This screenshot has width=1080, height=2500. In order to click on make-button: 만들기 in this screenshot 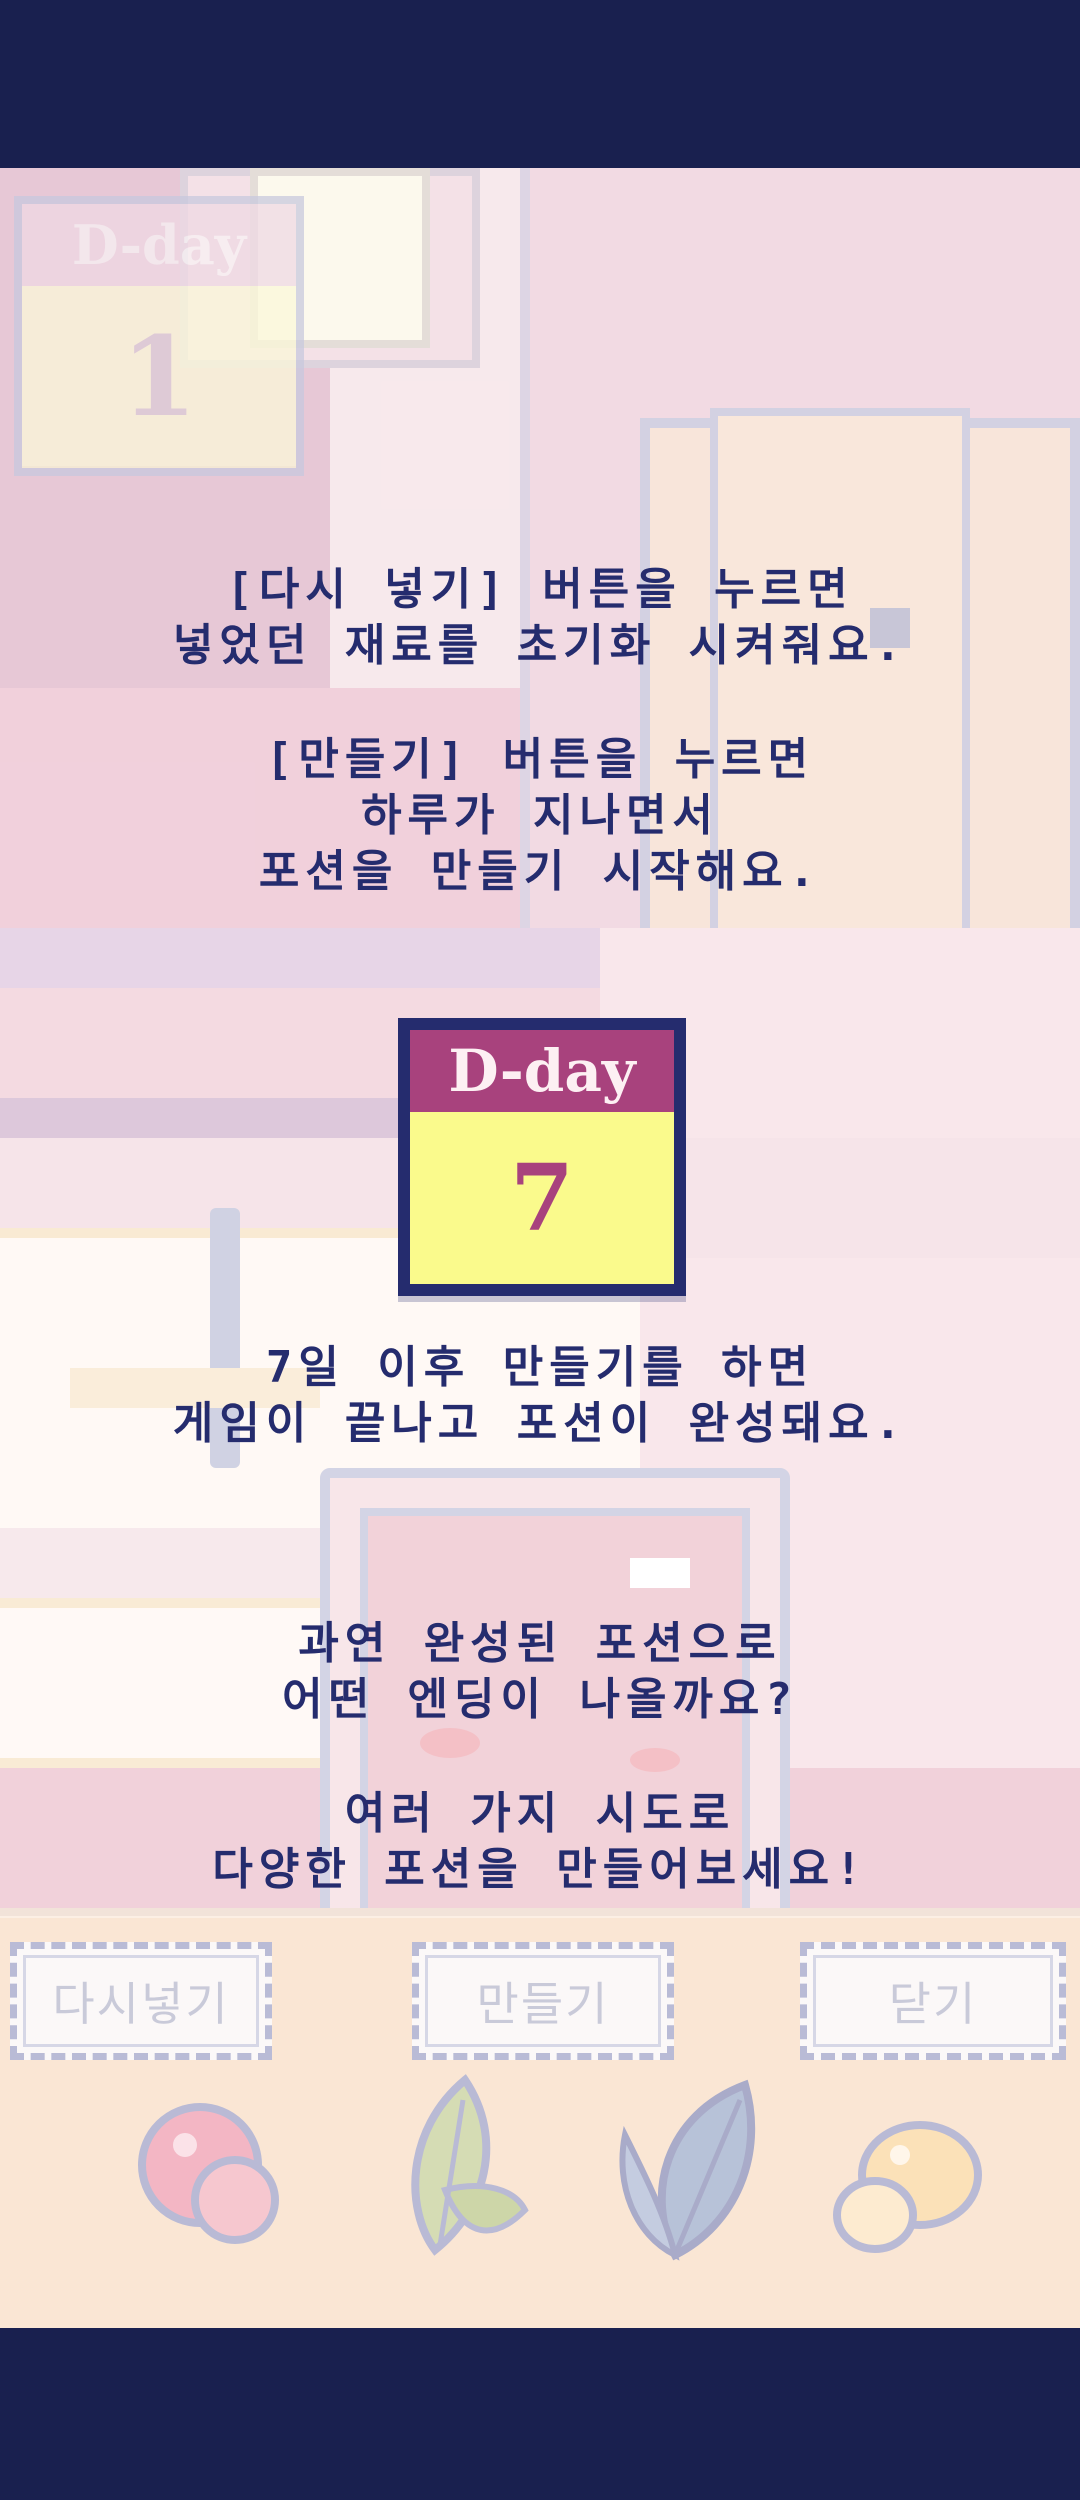, I will do `click(543, 2001)`.